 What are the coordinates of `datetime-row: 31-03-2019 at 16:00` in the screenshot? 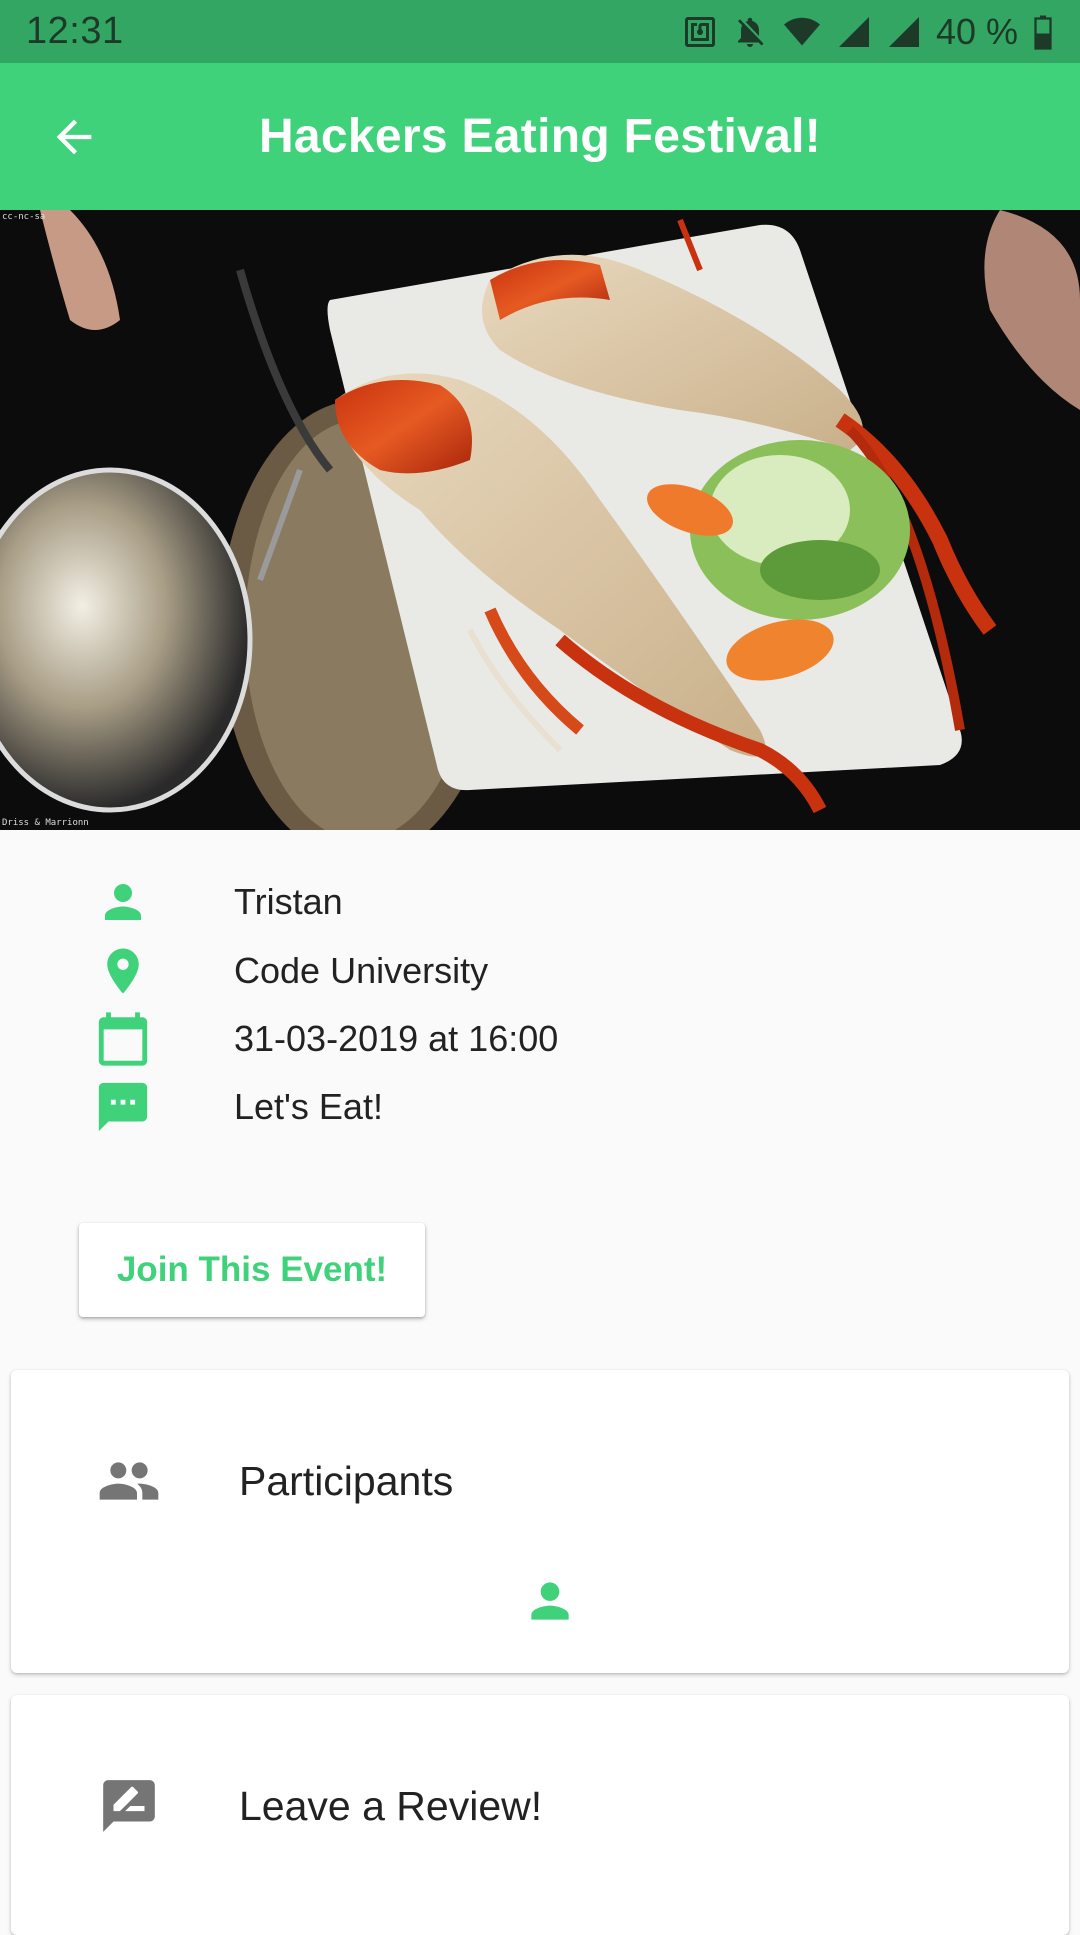 It's located at (540, 1039).